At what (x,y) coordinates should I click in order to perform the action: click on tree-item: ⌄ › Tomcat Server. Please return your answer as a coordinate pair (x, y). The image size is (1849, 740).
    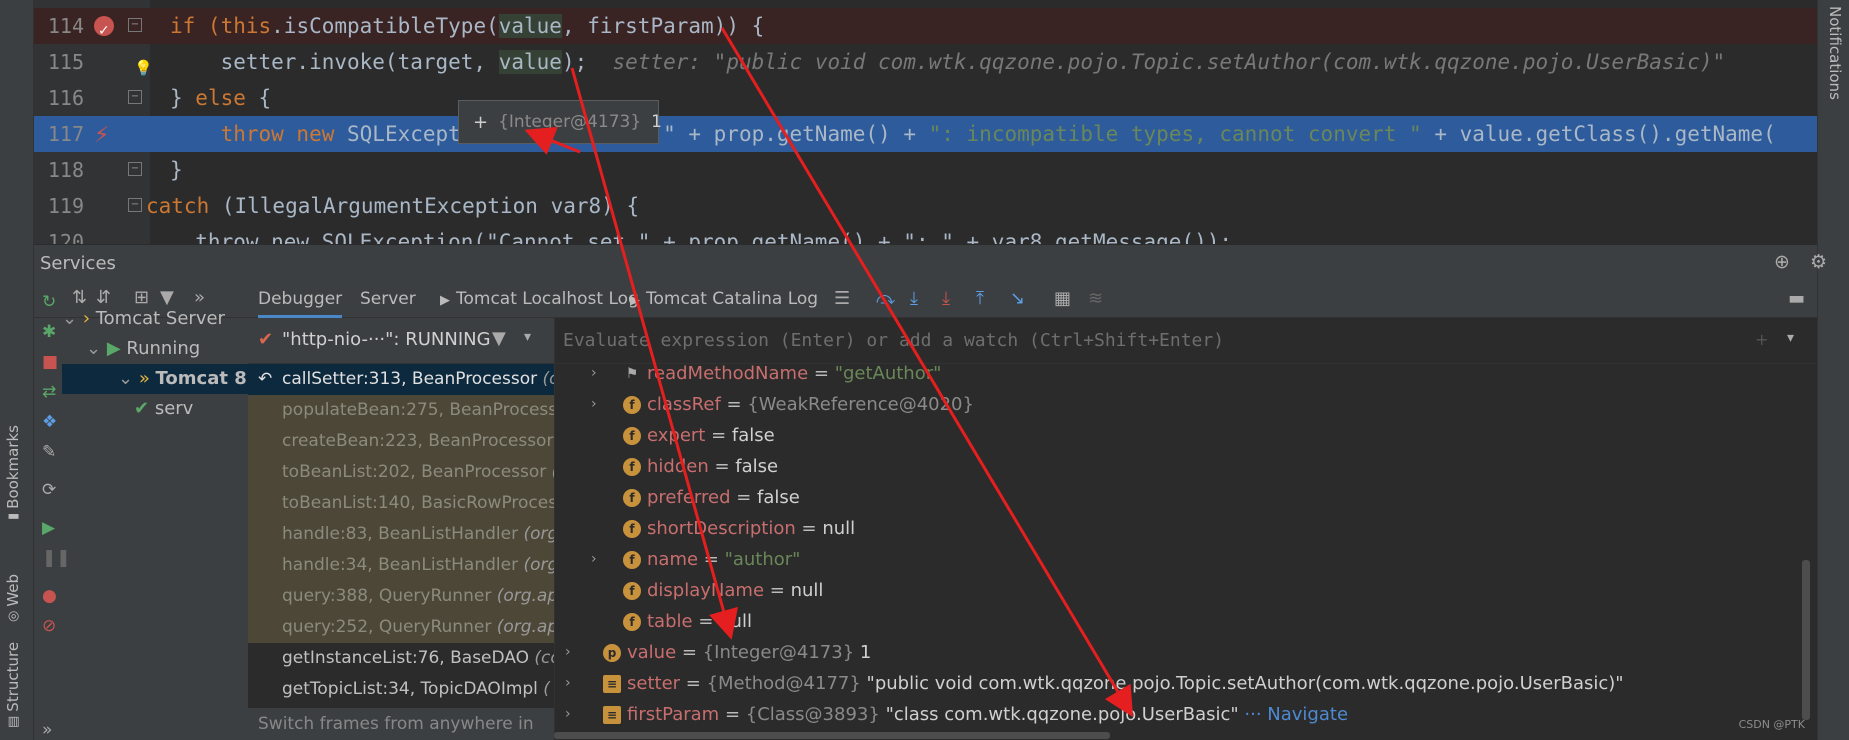
    Looking at the image, I should click on (155, 319).